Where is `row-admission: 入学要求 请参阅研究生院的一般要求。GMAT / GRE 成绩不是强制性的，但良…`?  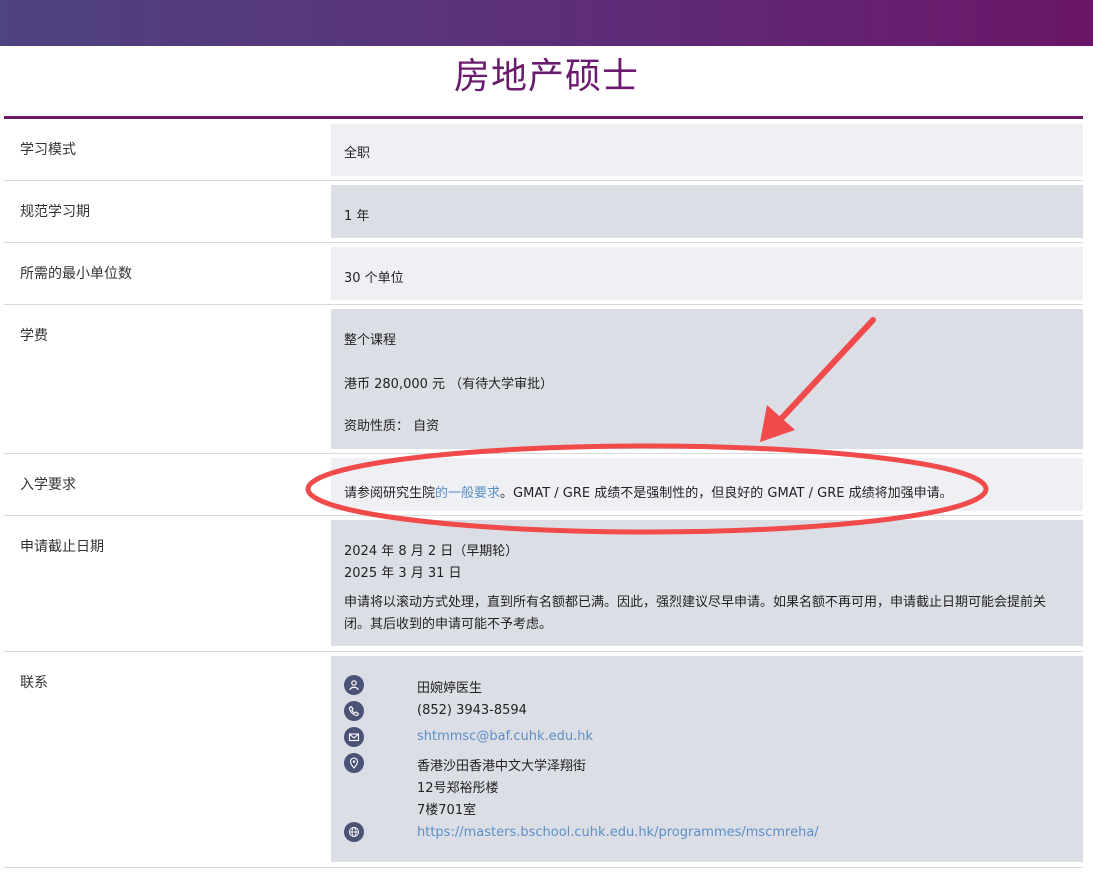
row-admission: 入学要求 请参阅研究生院的一般要求。GMAT / GRE 成绩不是强制性的，但良… is located at coordinates (543, 485).